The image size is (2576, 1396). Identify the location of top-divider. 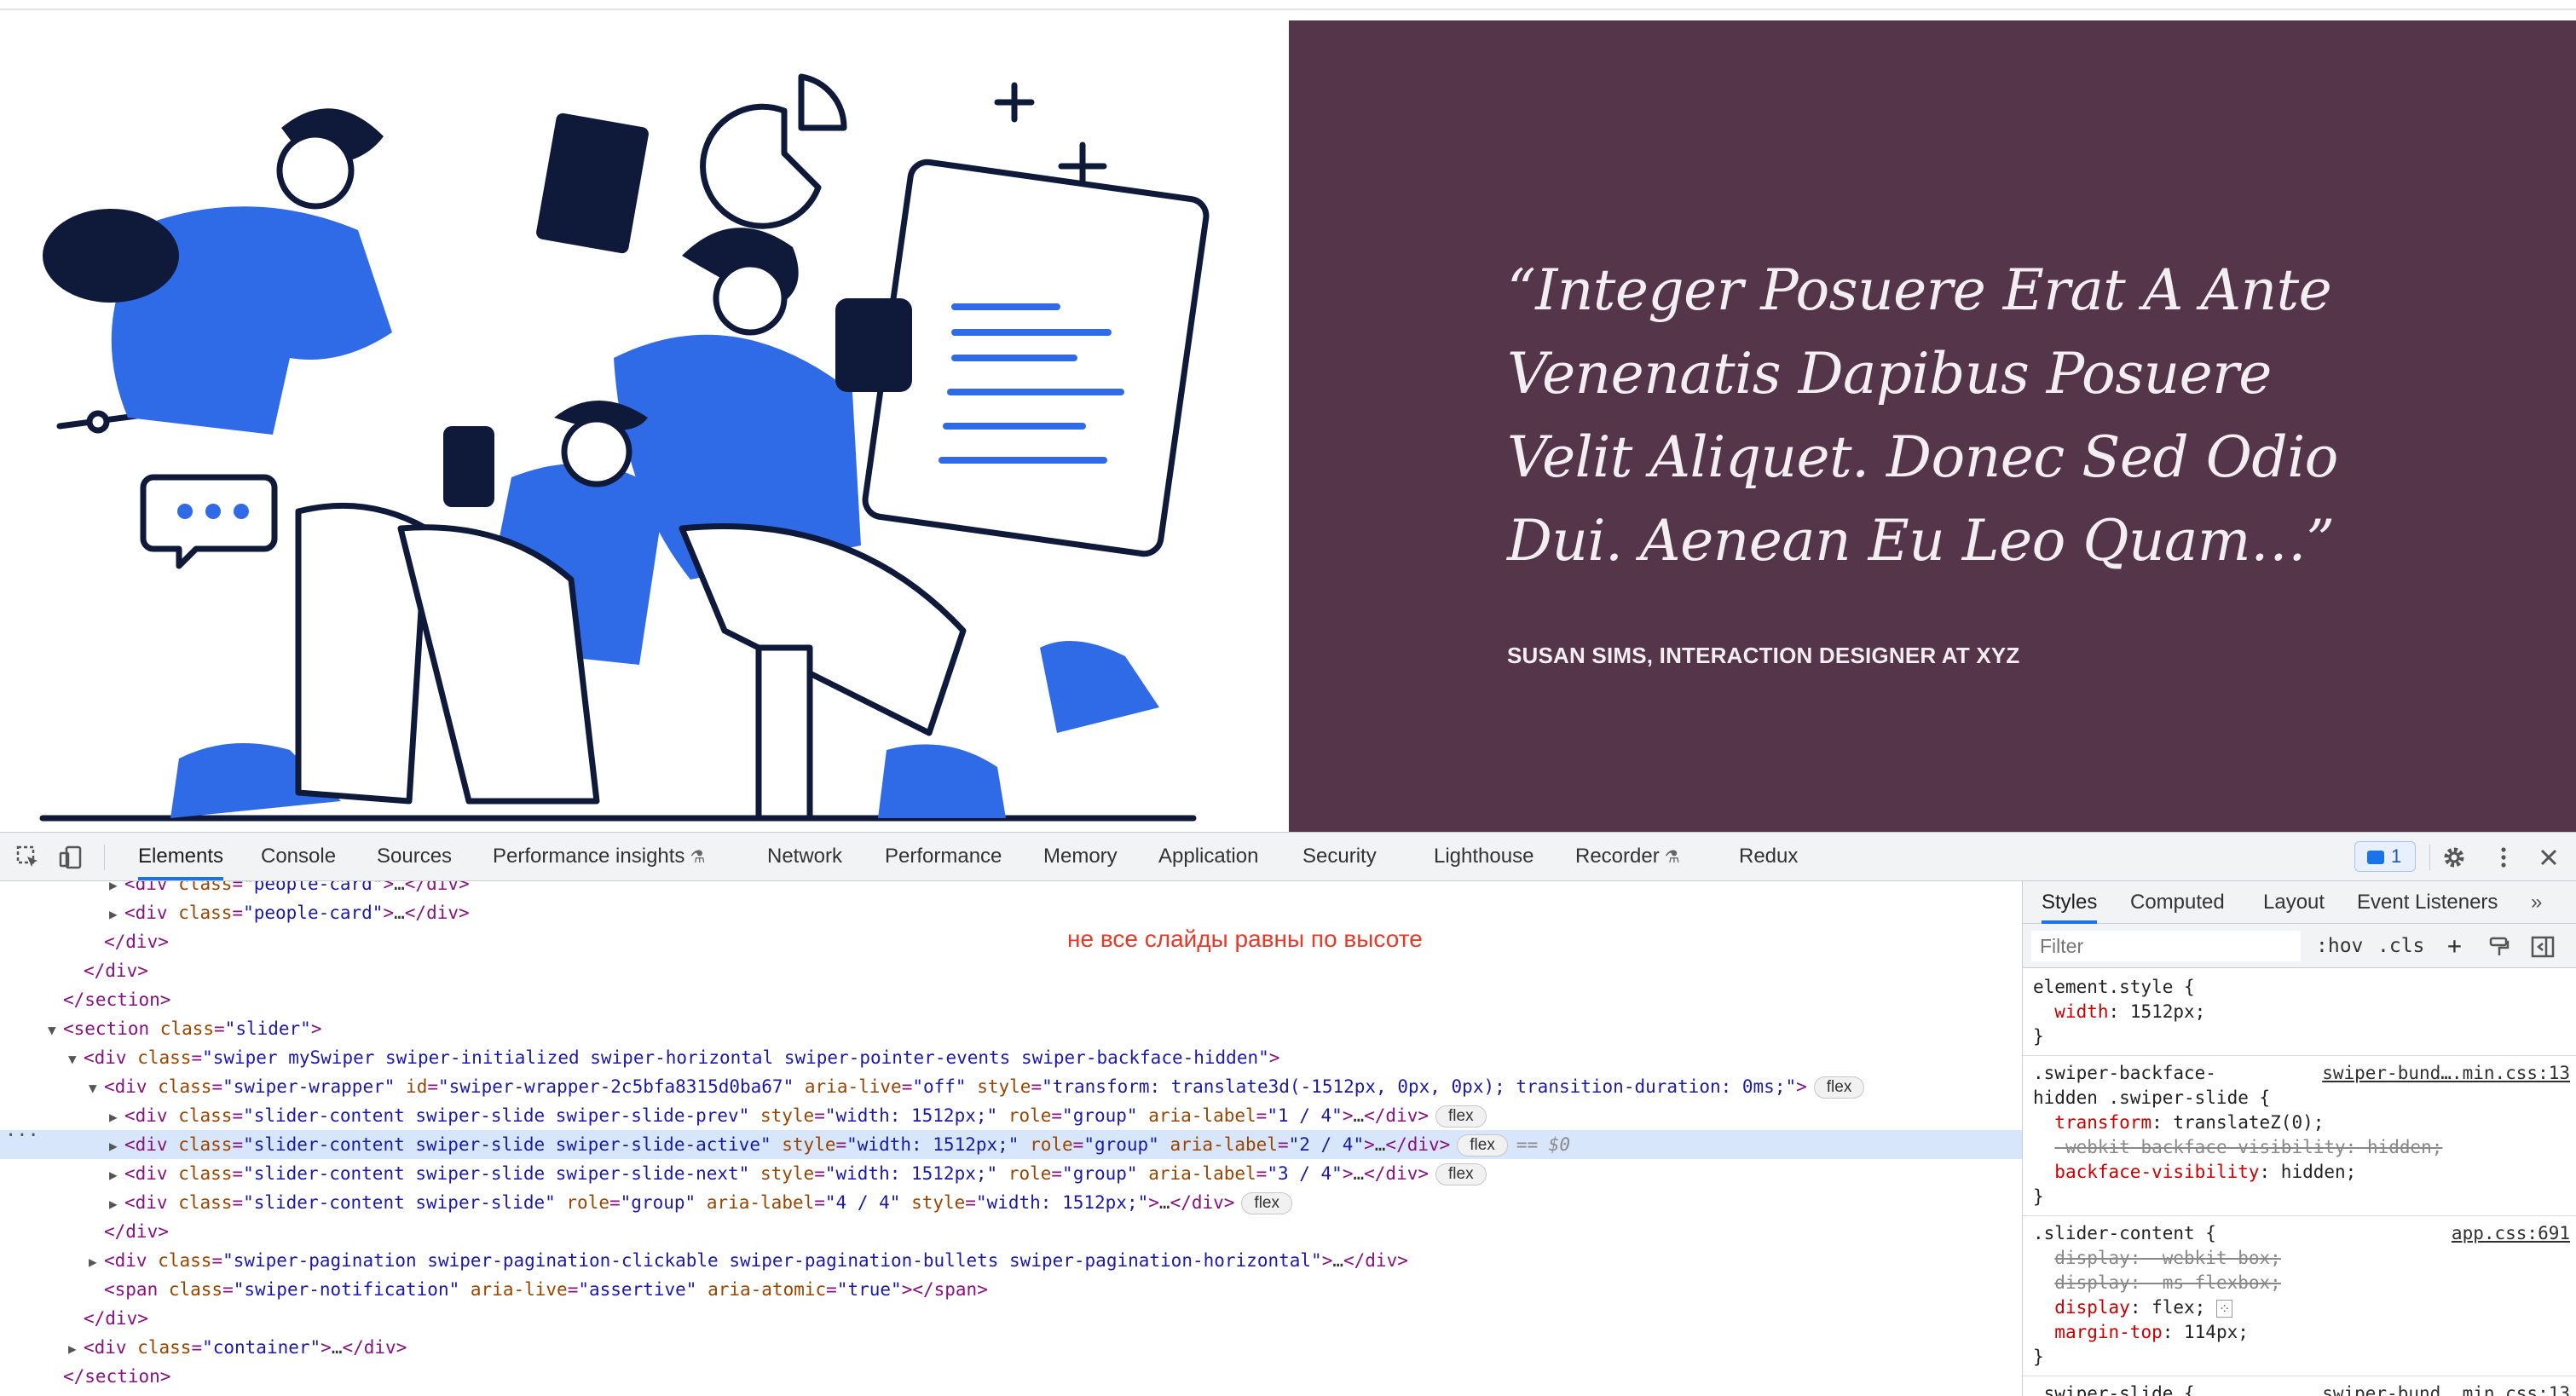
(1288, 9).